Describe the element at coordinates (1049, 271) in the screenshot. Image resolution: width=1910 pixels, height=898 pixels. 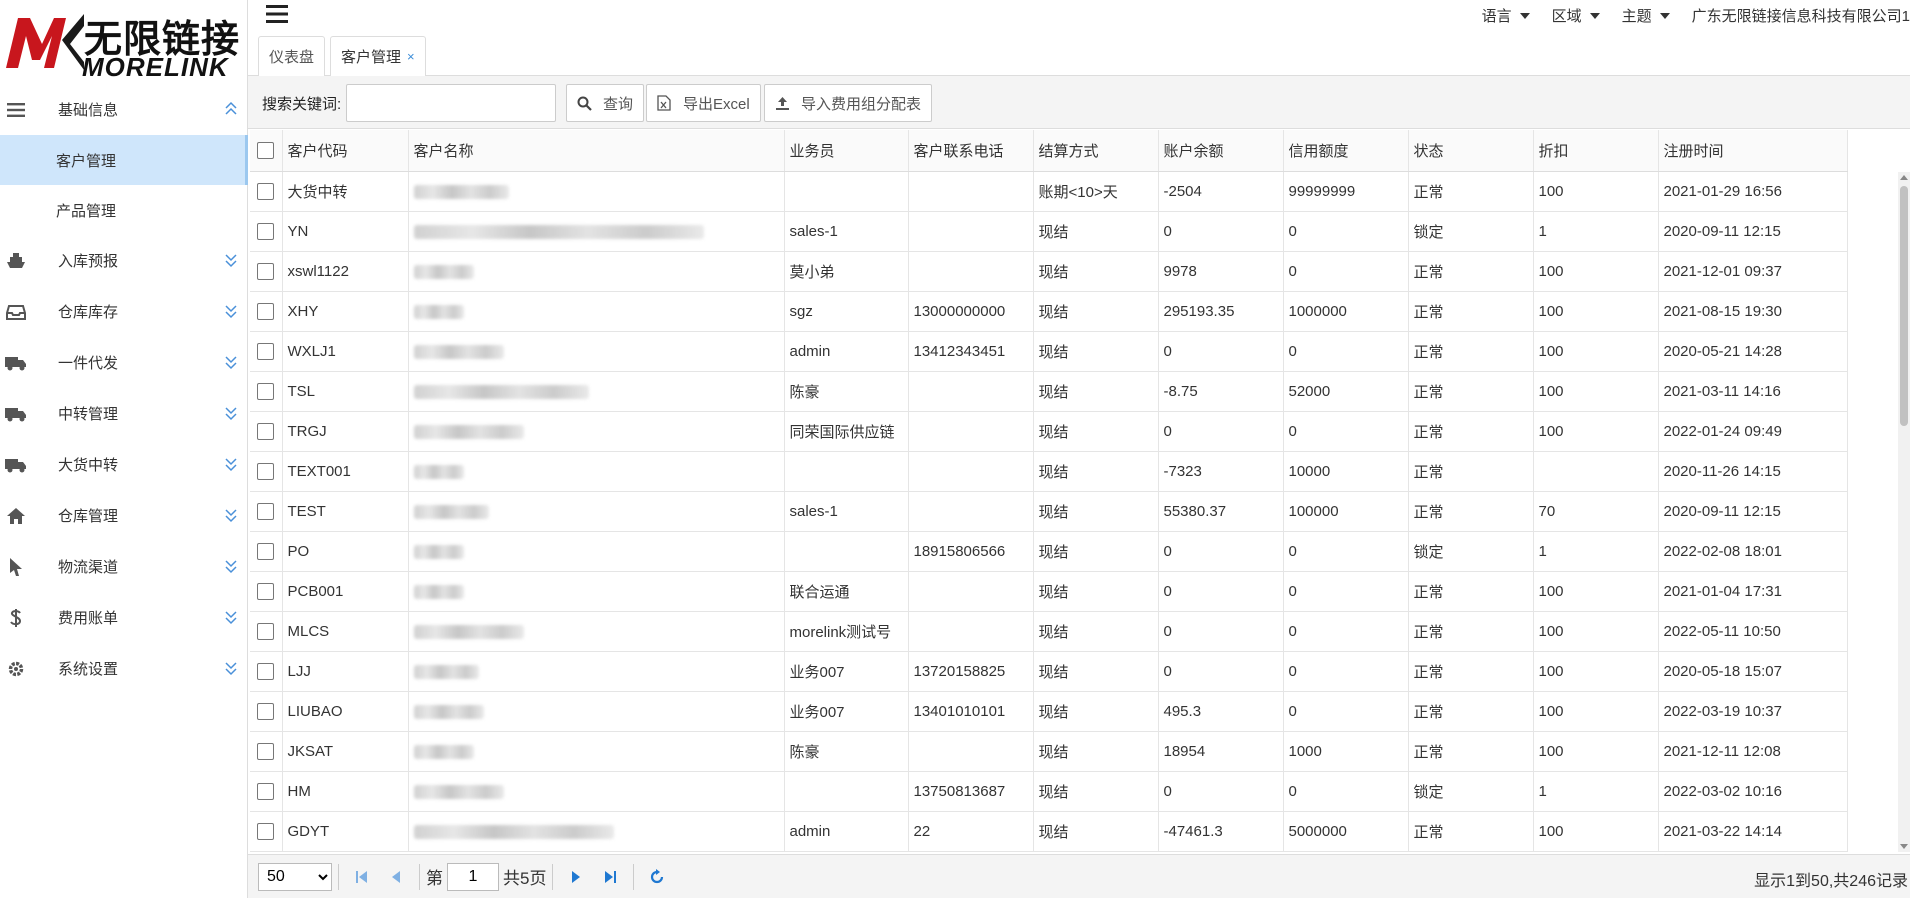
I see `table-row: xswl1122 莫小弟 现结 9978 0 正常 100 2021-12-01 09:37` at that location.